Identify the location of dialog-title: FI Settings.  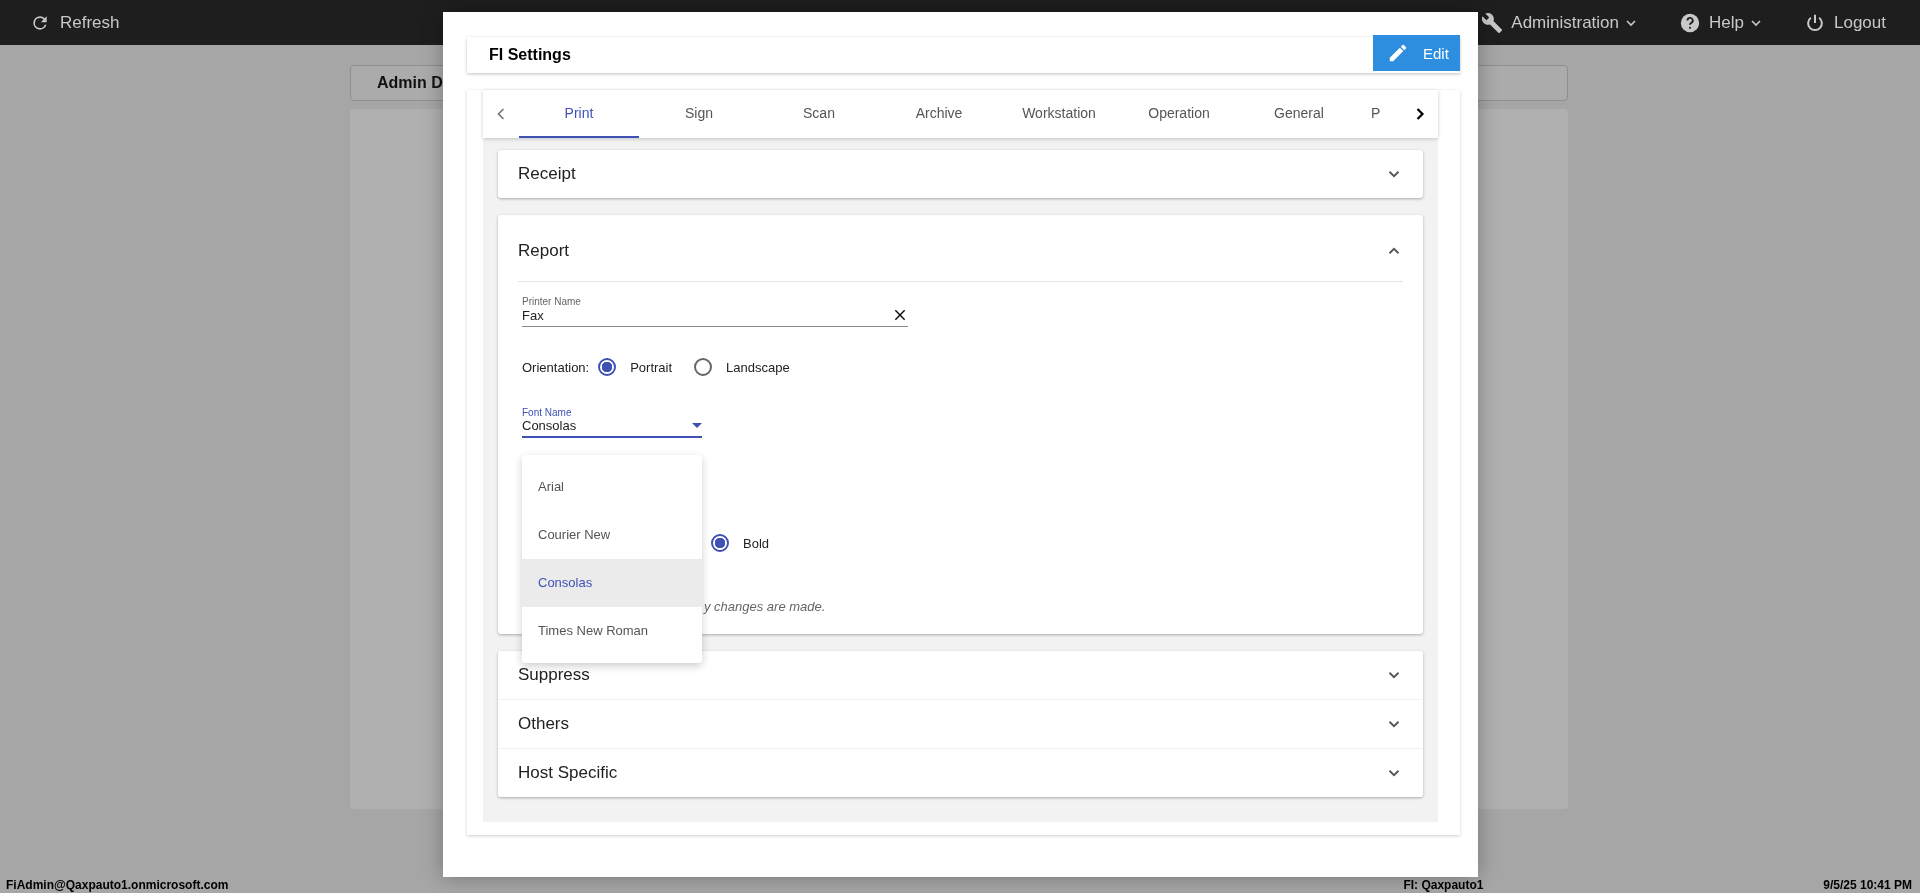
(530, 55).